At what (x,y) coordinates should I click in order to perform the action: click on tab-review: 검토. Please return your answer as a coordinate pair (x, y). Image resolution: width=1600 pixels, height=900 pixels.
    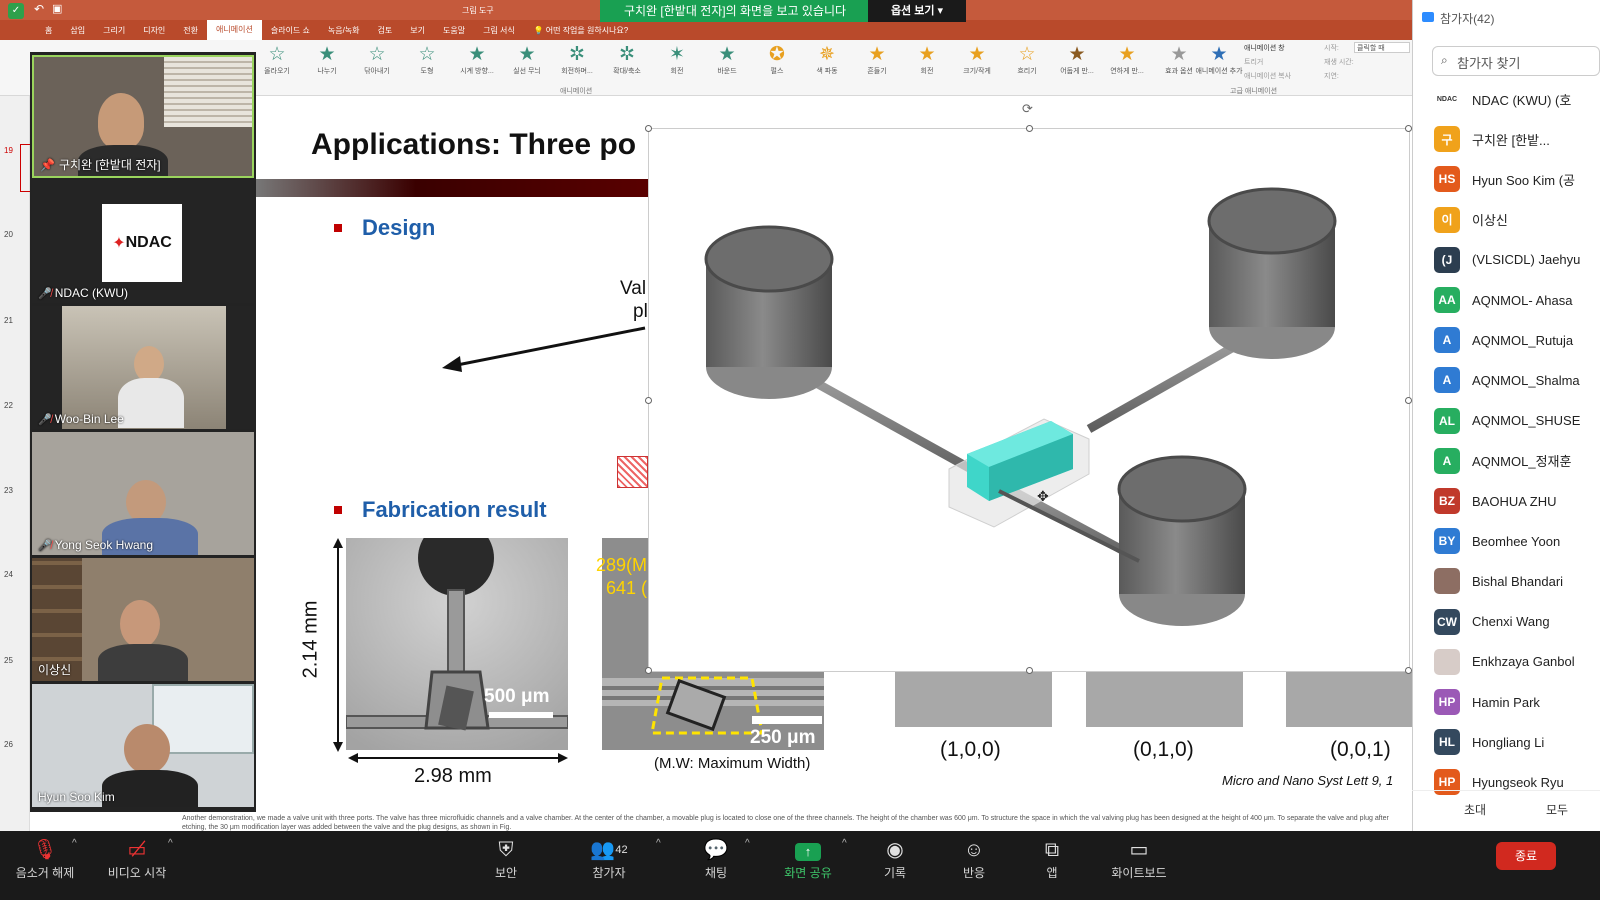
    Looking at the image, I should click on (385, 30).